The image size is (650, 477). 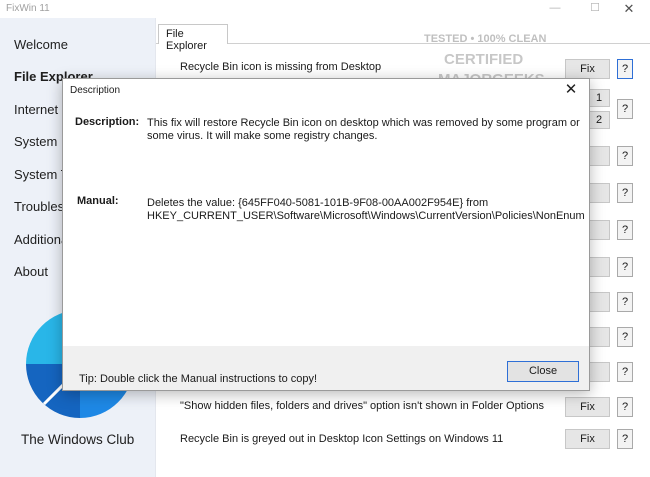 What do you see at coordinates (599, 98) in the screenshot?
I see `number-button: 1` at bounding box center [599, 98].